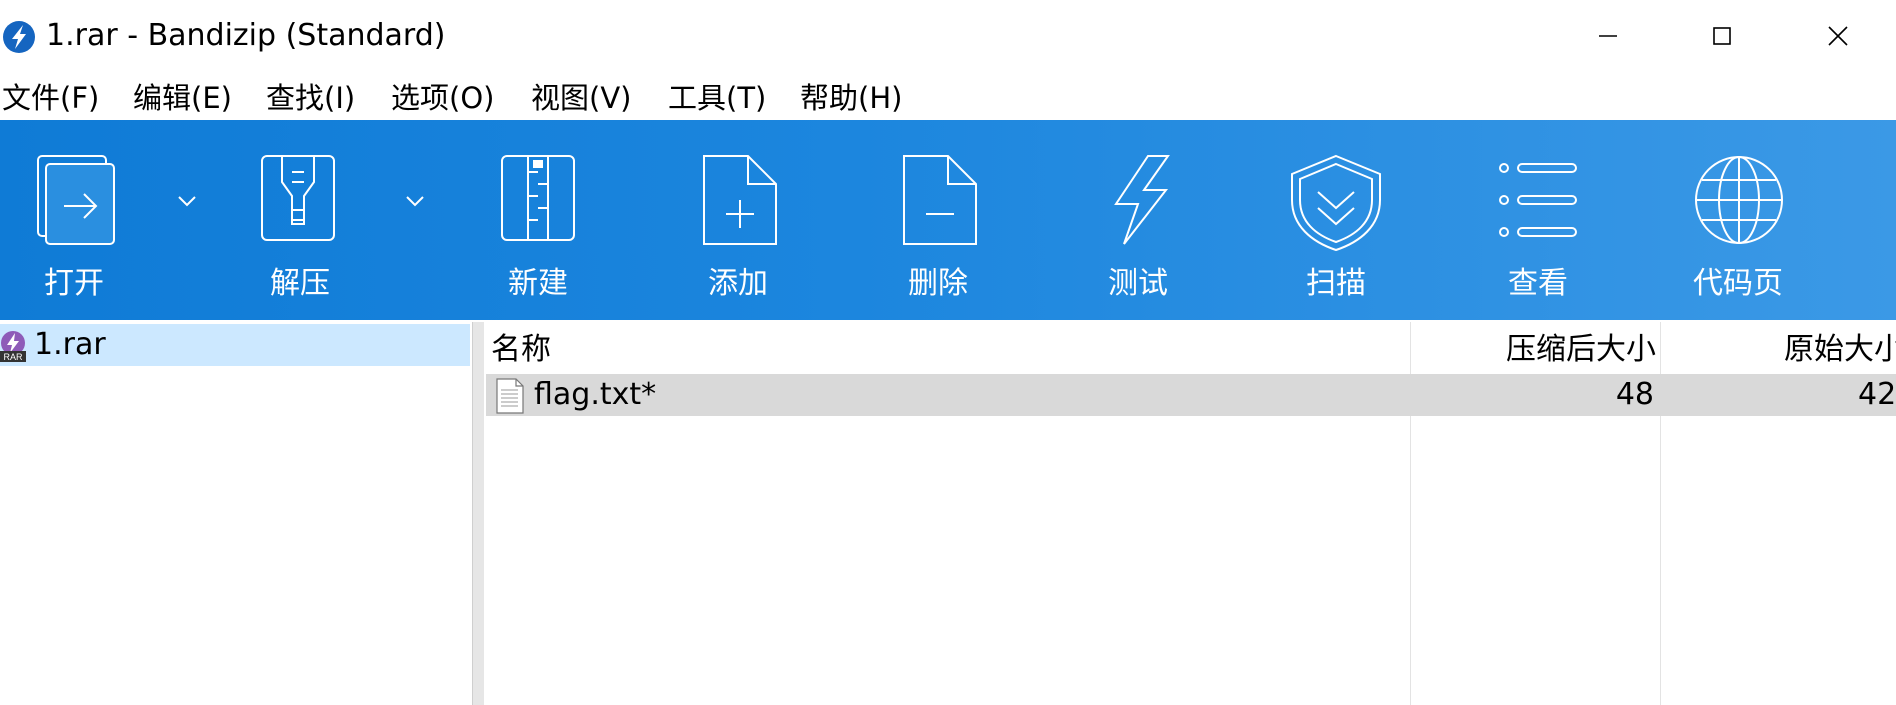 The height and width of the screenshot is (705, 1896). Describe the element at coordinates (1336, 283) in the screenshot. I see `scan-label: 扫描` at that location.